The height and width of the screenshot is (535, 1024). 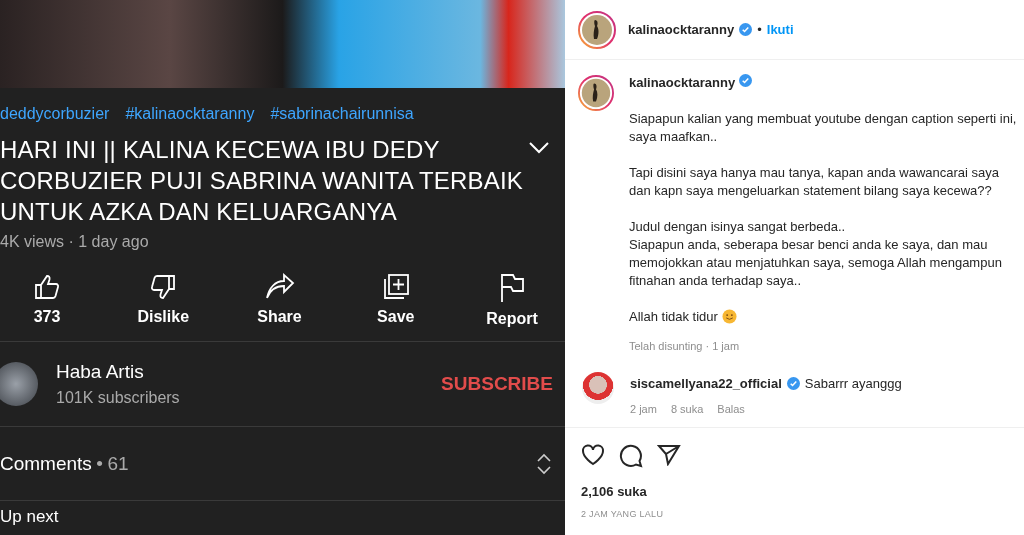 What do you see at coordinates (706, 383) in the screenshot?
I see `comment-username: siscamellyana22_official` at bounding box center [706, 383].